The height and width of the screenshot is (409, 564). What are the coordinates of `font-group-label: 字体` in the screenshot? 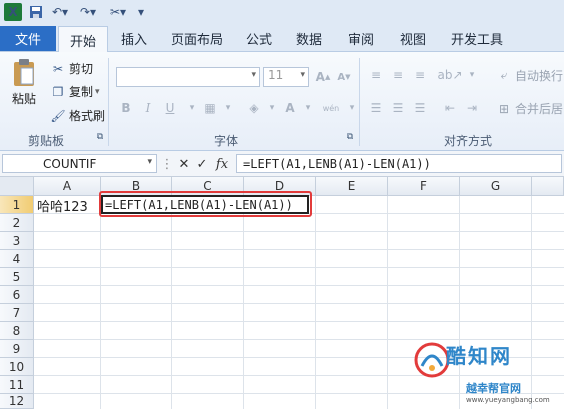 It's located at (226, 141).